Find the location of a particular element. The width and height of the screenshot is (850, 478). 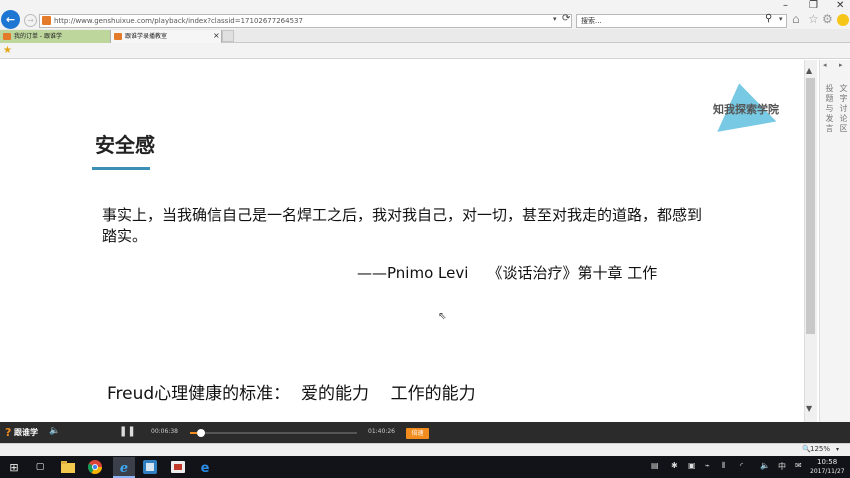

slide-title: 安全感 is located at coordinates (125, 145).